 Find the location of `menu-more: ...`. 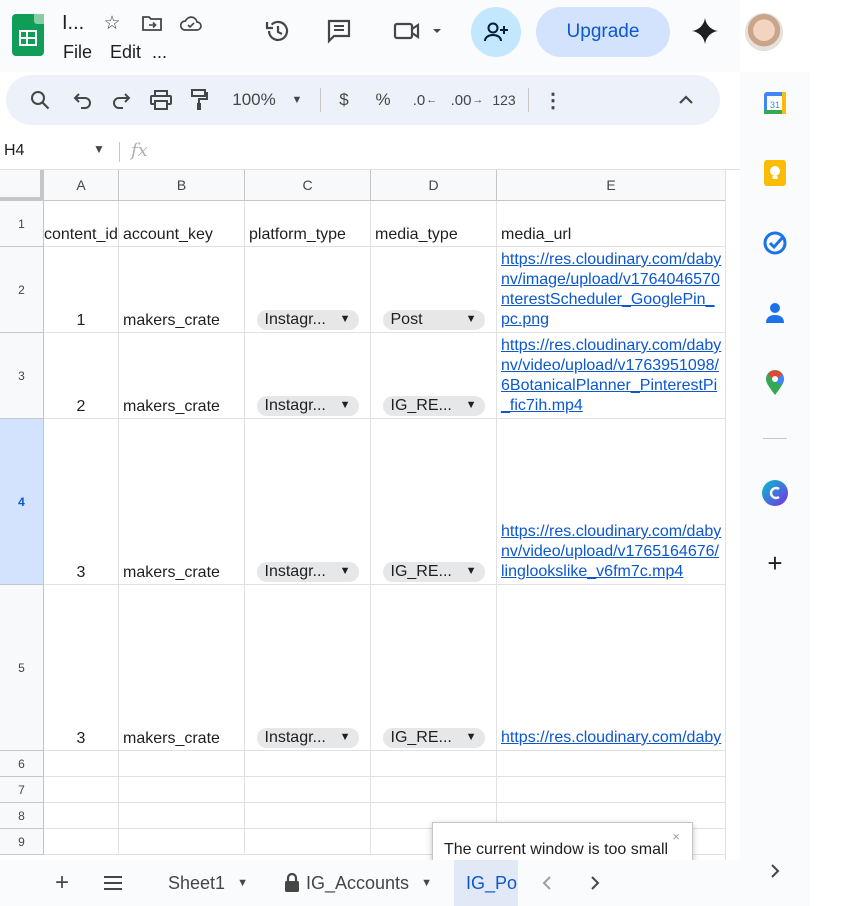

menu-more: ... is located at coordinates (159, 52).